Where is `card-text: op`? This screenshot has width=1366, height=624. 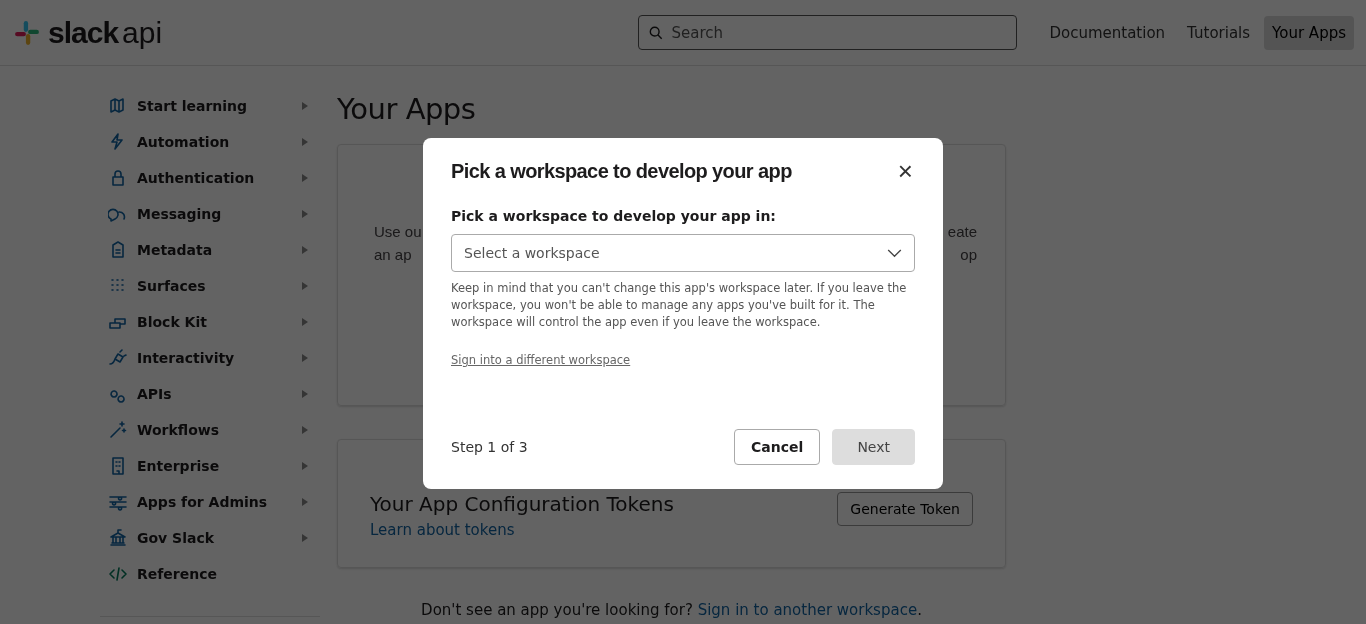 card-text: op is located at coordinates (968, 254).